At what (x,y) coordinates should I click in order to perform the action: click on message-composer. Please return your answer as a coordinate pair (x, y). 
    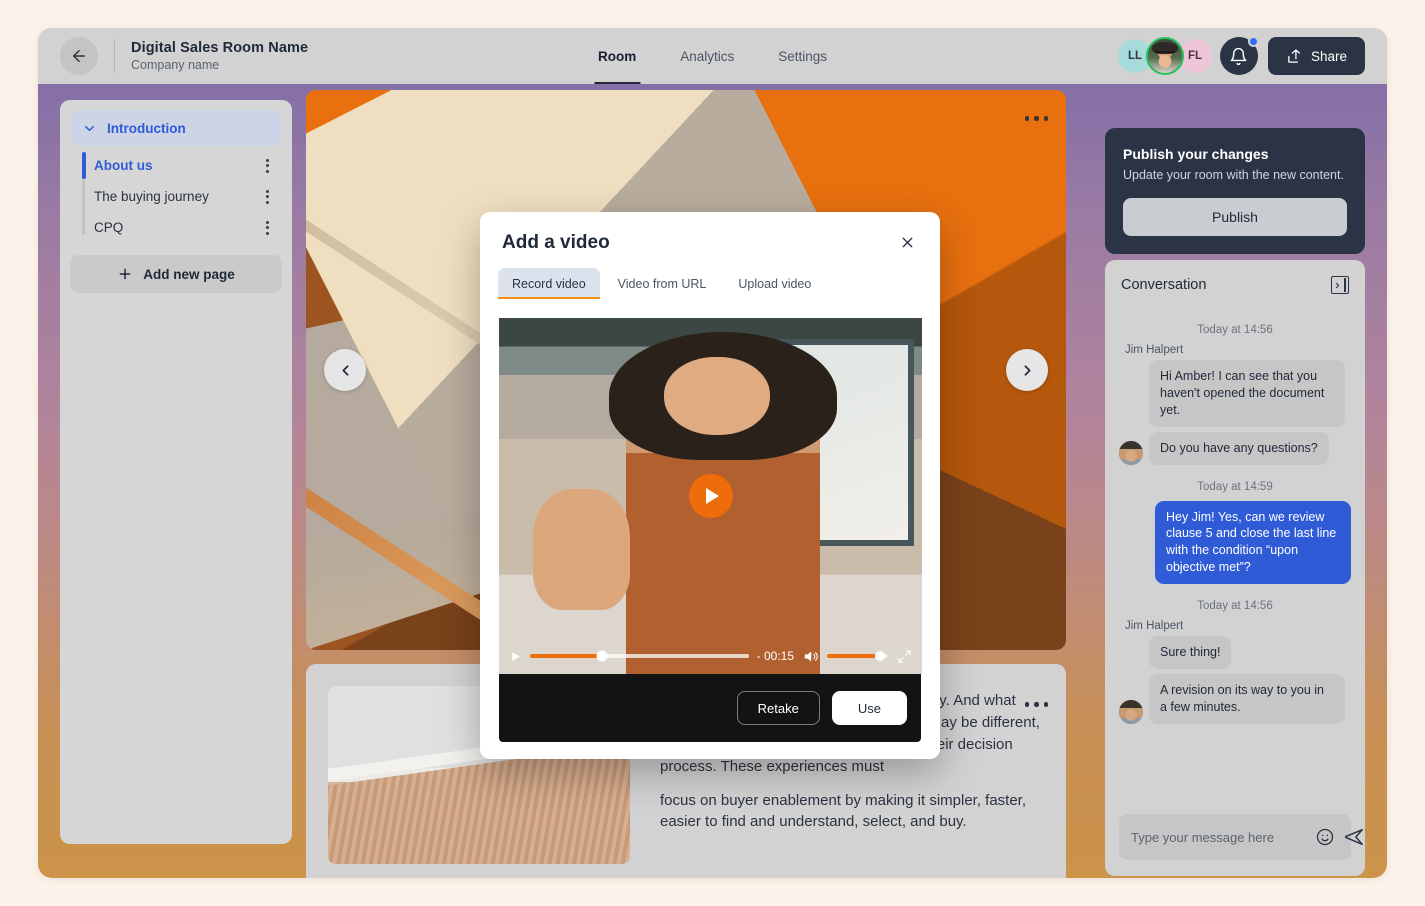
    Looking at the image, I should click on (1241, 837).